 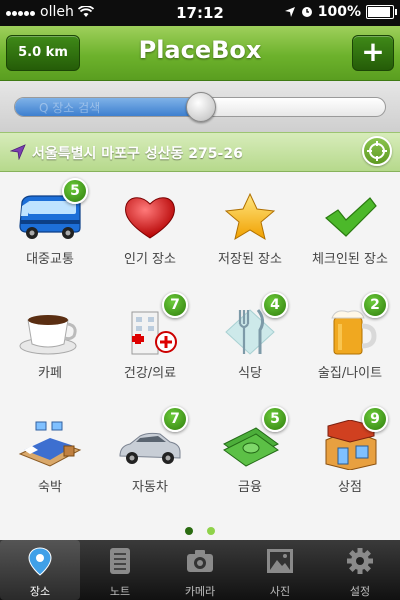 I want to click on category-checked-in-places: 체크인된 장소, so click(x=350, y=229).